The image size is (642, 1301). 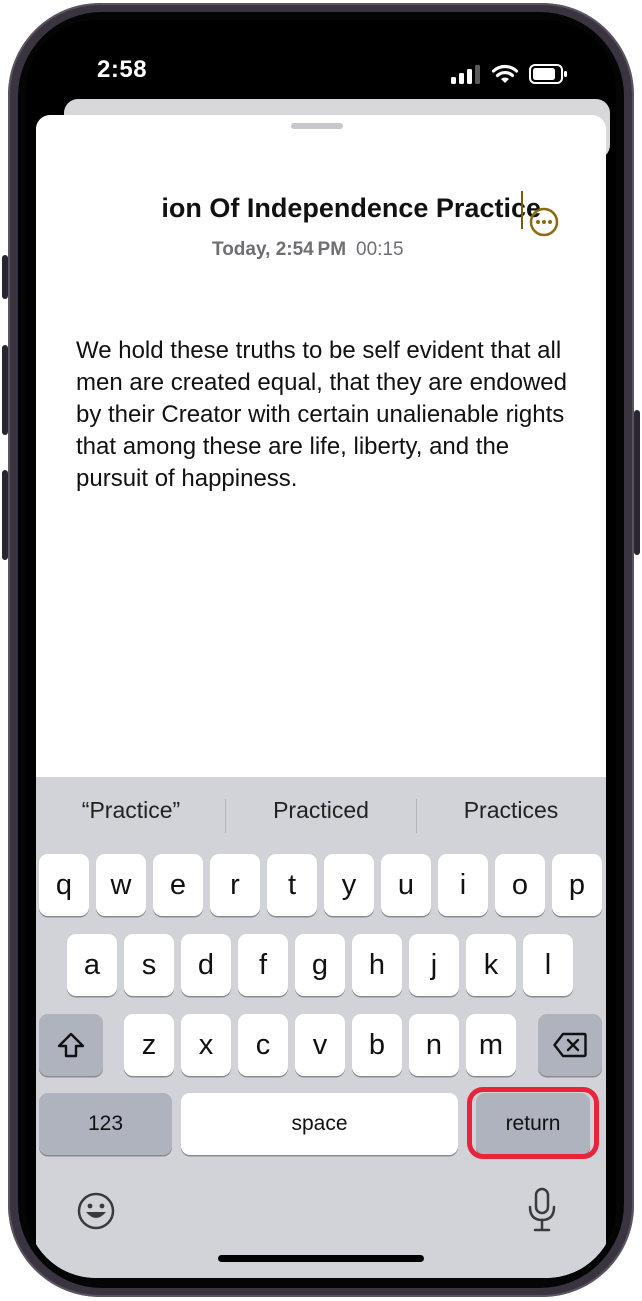 I want to click on key-c: c, so click(x=263, y=1045).